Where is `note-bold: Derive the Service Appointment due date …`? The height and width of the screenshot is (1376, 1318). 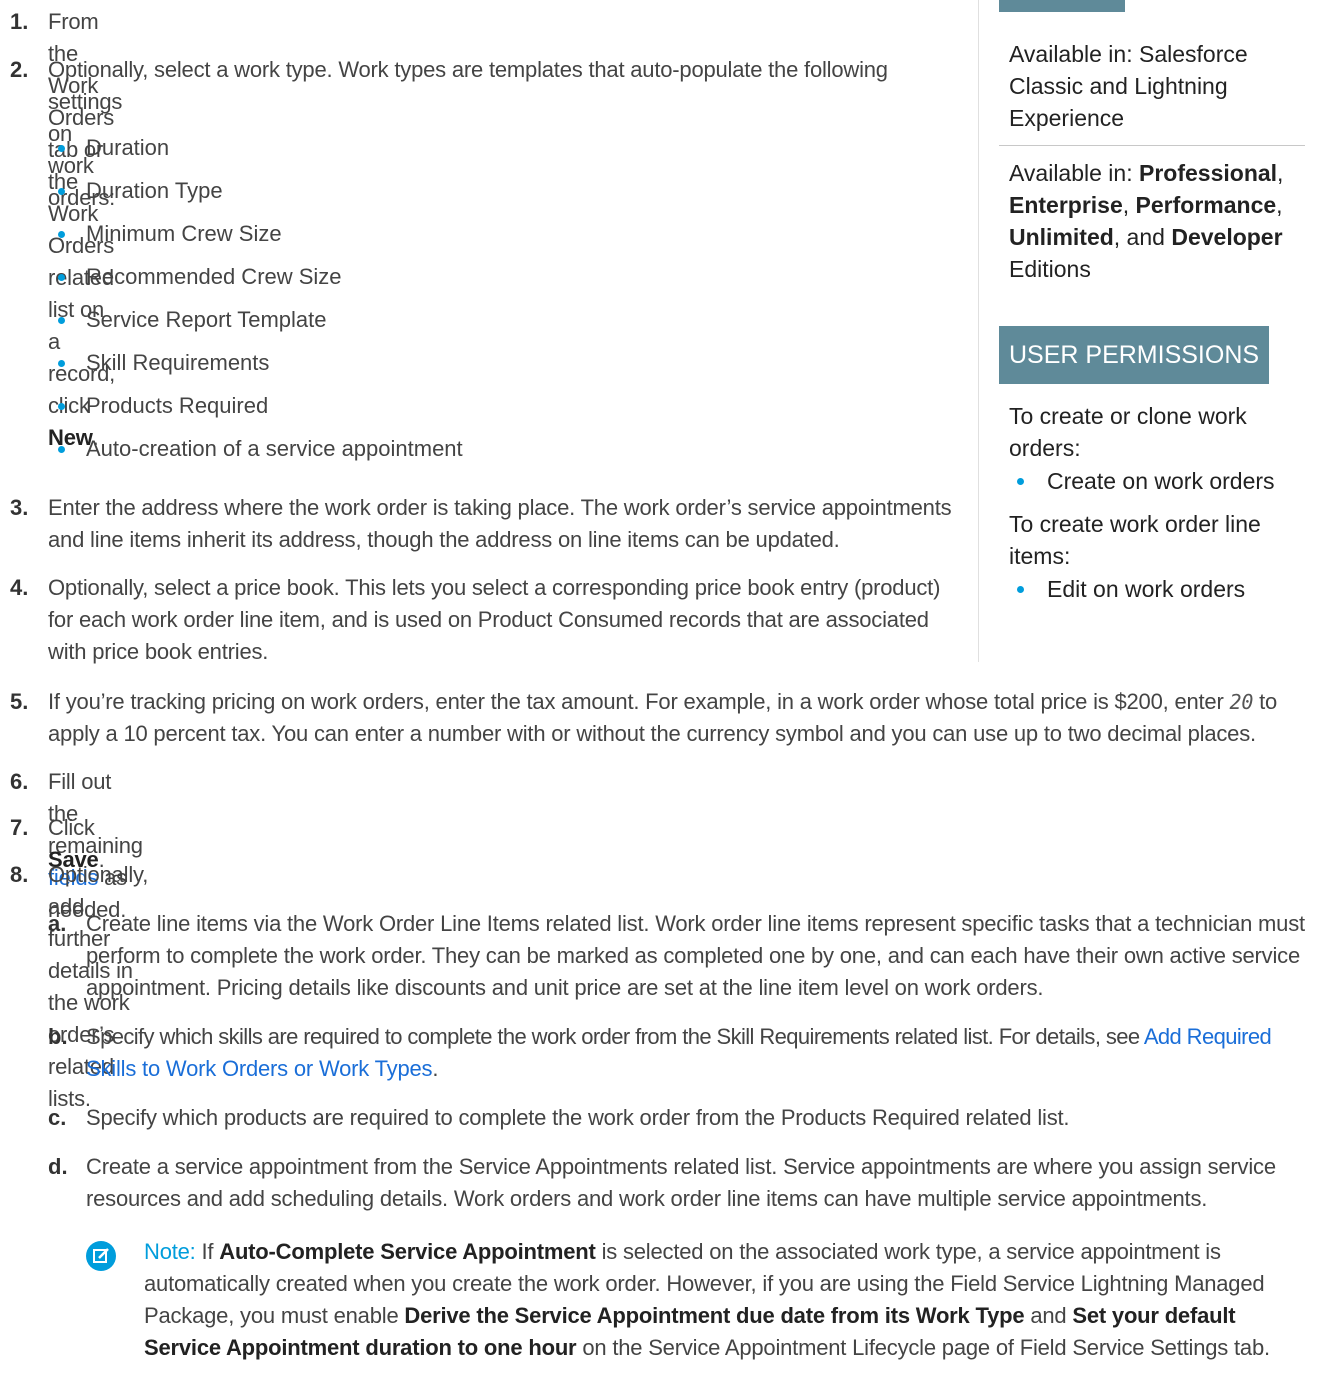 note-bold: Derive the Service Appointment due date … is located at coordinates (714, 1315).